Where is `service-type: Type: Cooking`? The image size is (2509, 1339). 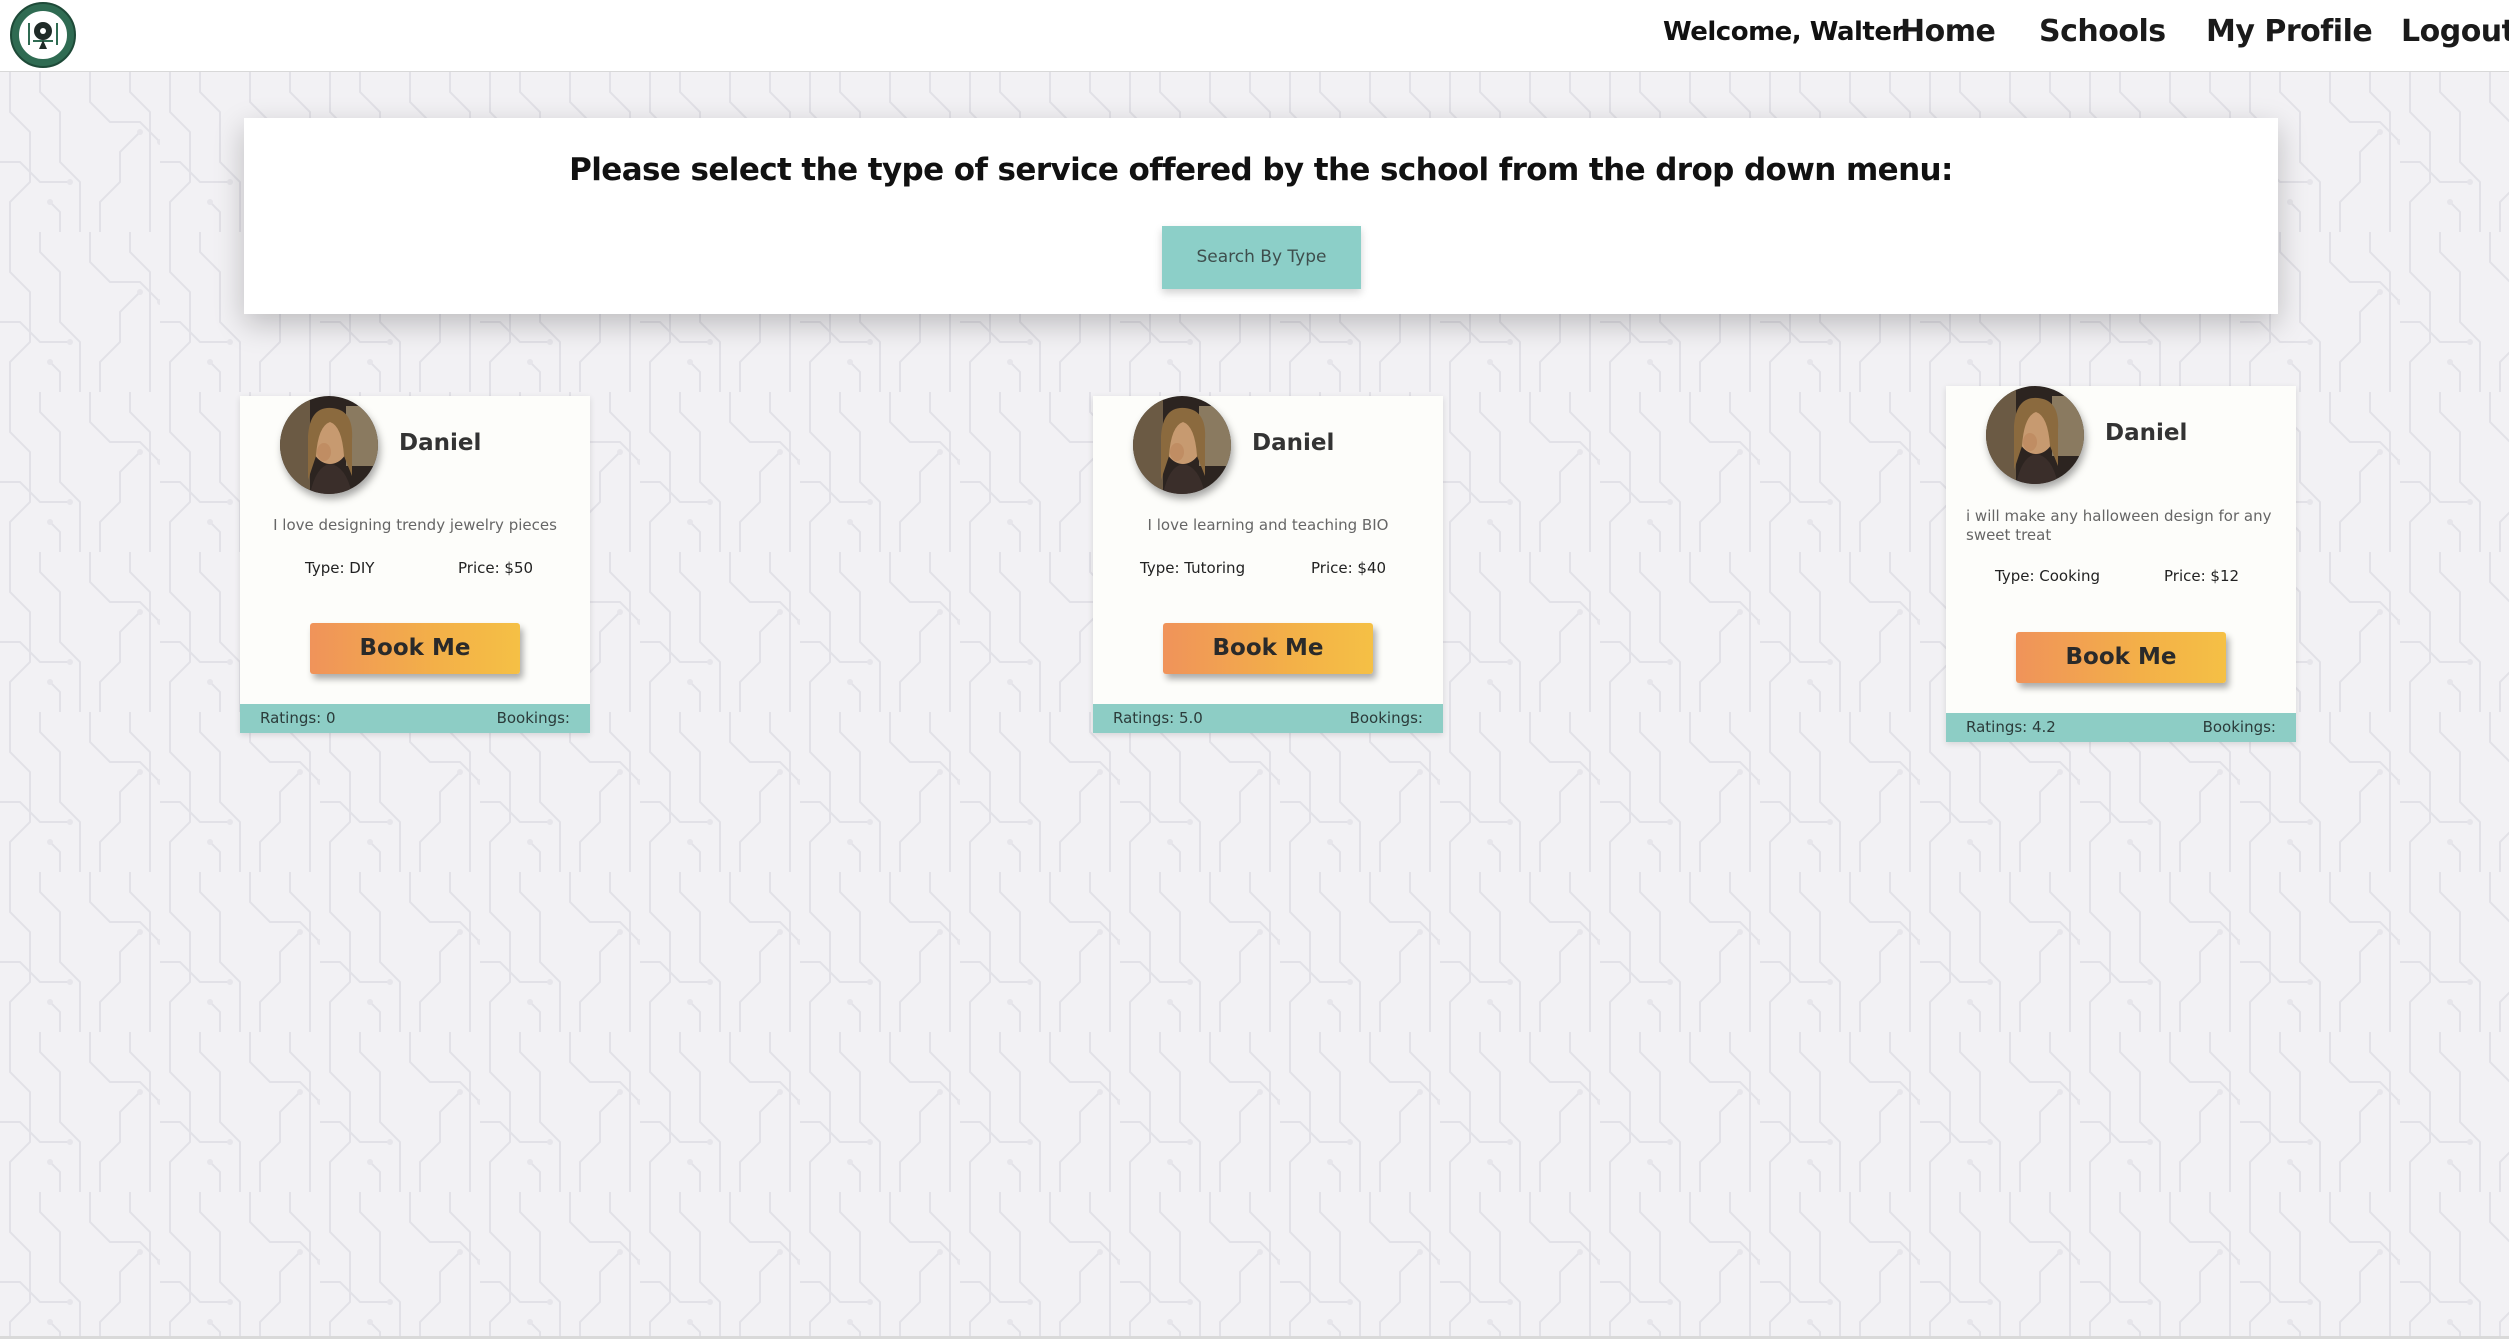
service-type: Type: Cooking is located at coordinates (2047, 576).